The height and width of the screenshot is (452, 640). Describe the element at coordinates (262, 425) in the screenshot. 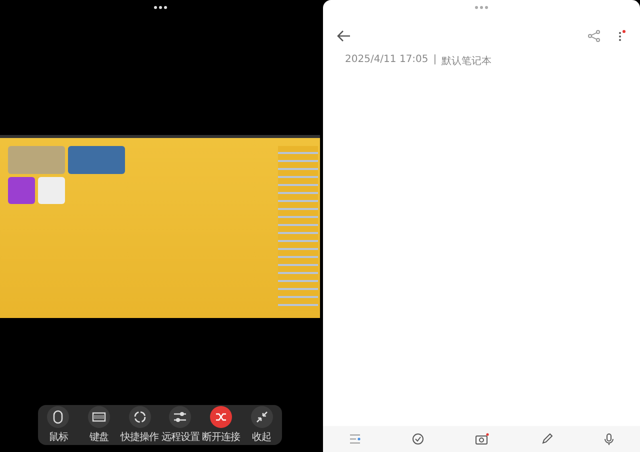

I see `toolbar-button: 收起` at that location.